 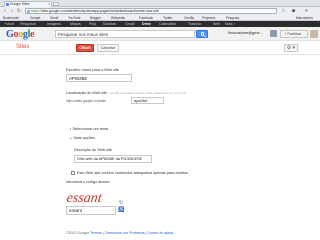 I want to click on select-theme-label: Seleccionar um tema, so click(x=90, y=129).